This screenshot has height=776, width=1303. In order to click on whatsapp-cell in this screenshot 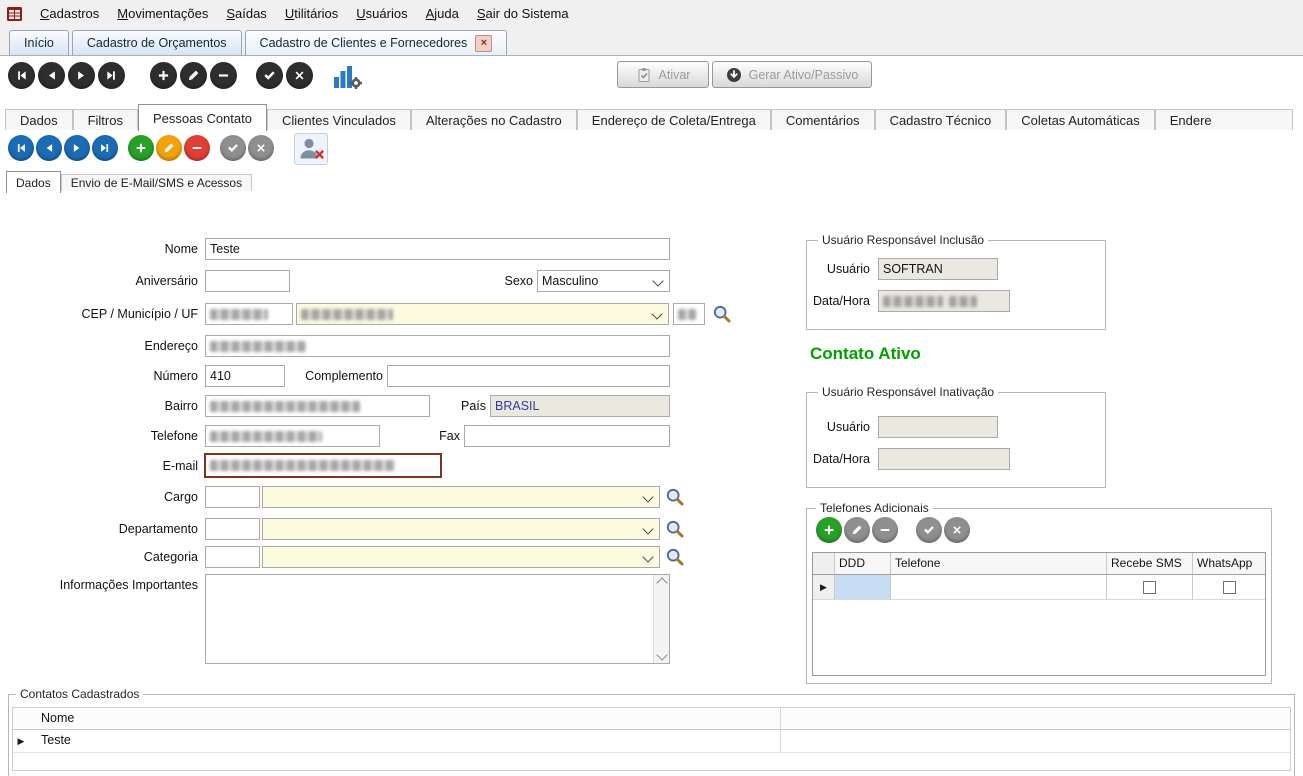, I will do `click(1229, 587)`.